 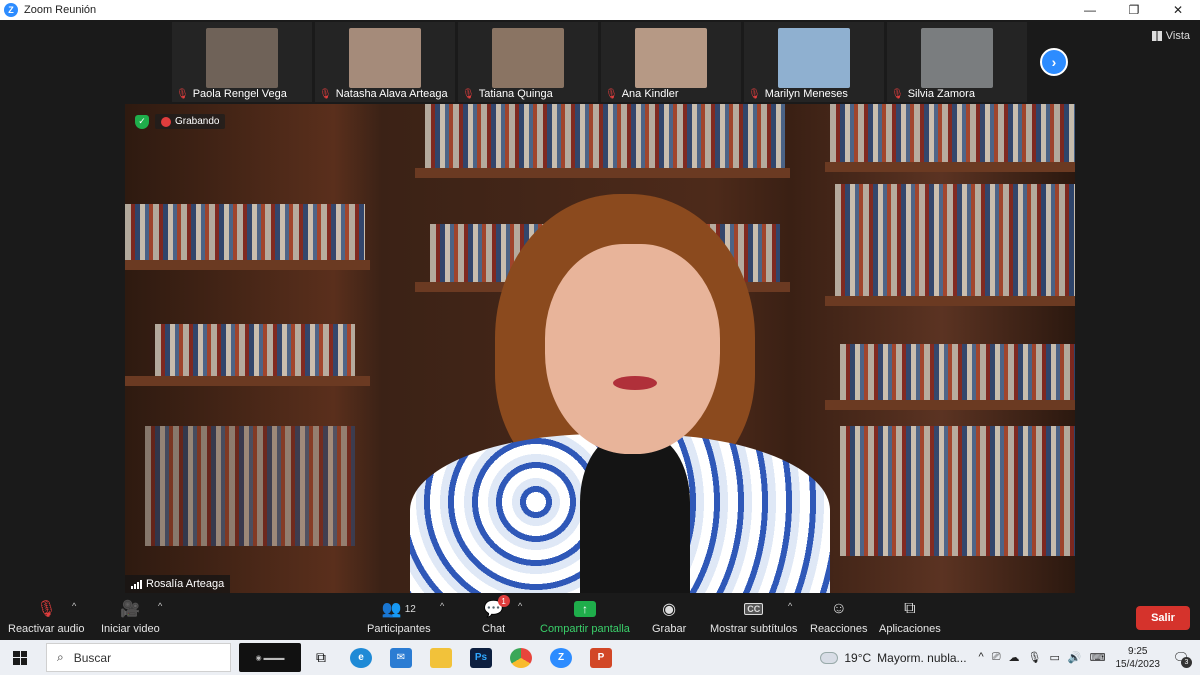 What do you see at coordinates (635, 513) in the screenshot?
I see `speaker-sweater` at bounding box center [635, 513].